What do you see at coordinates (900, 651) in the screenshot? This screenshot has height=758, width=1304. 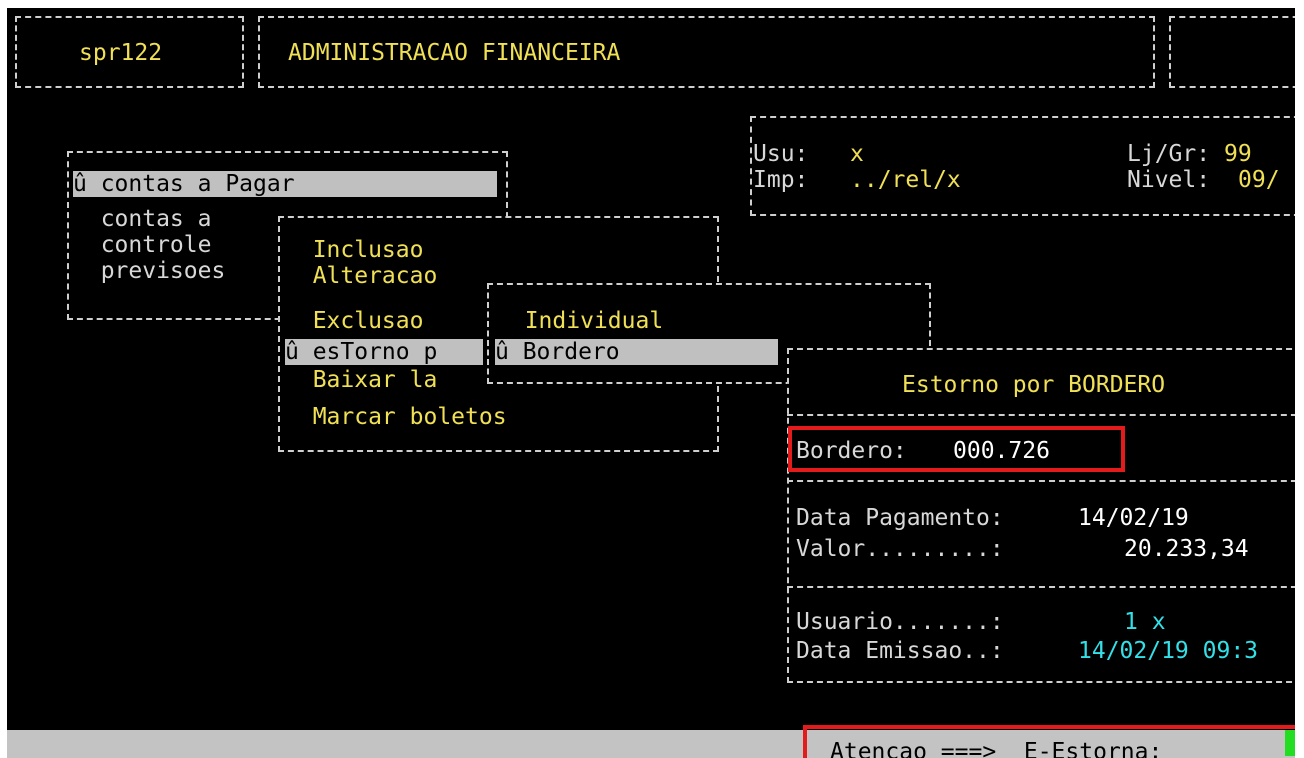 I see `data-emissao-label: Data Emissao..:` at bounding box center [900, 651].